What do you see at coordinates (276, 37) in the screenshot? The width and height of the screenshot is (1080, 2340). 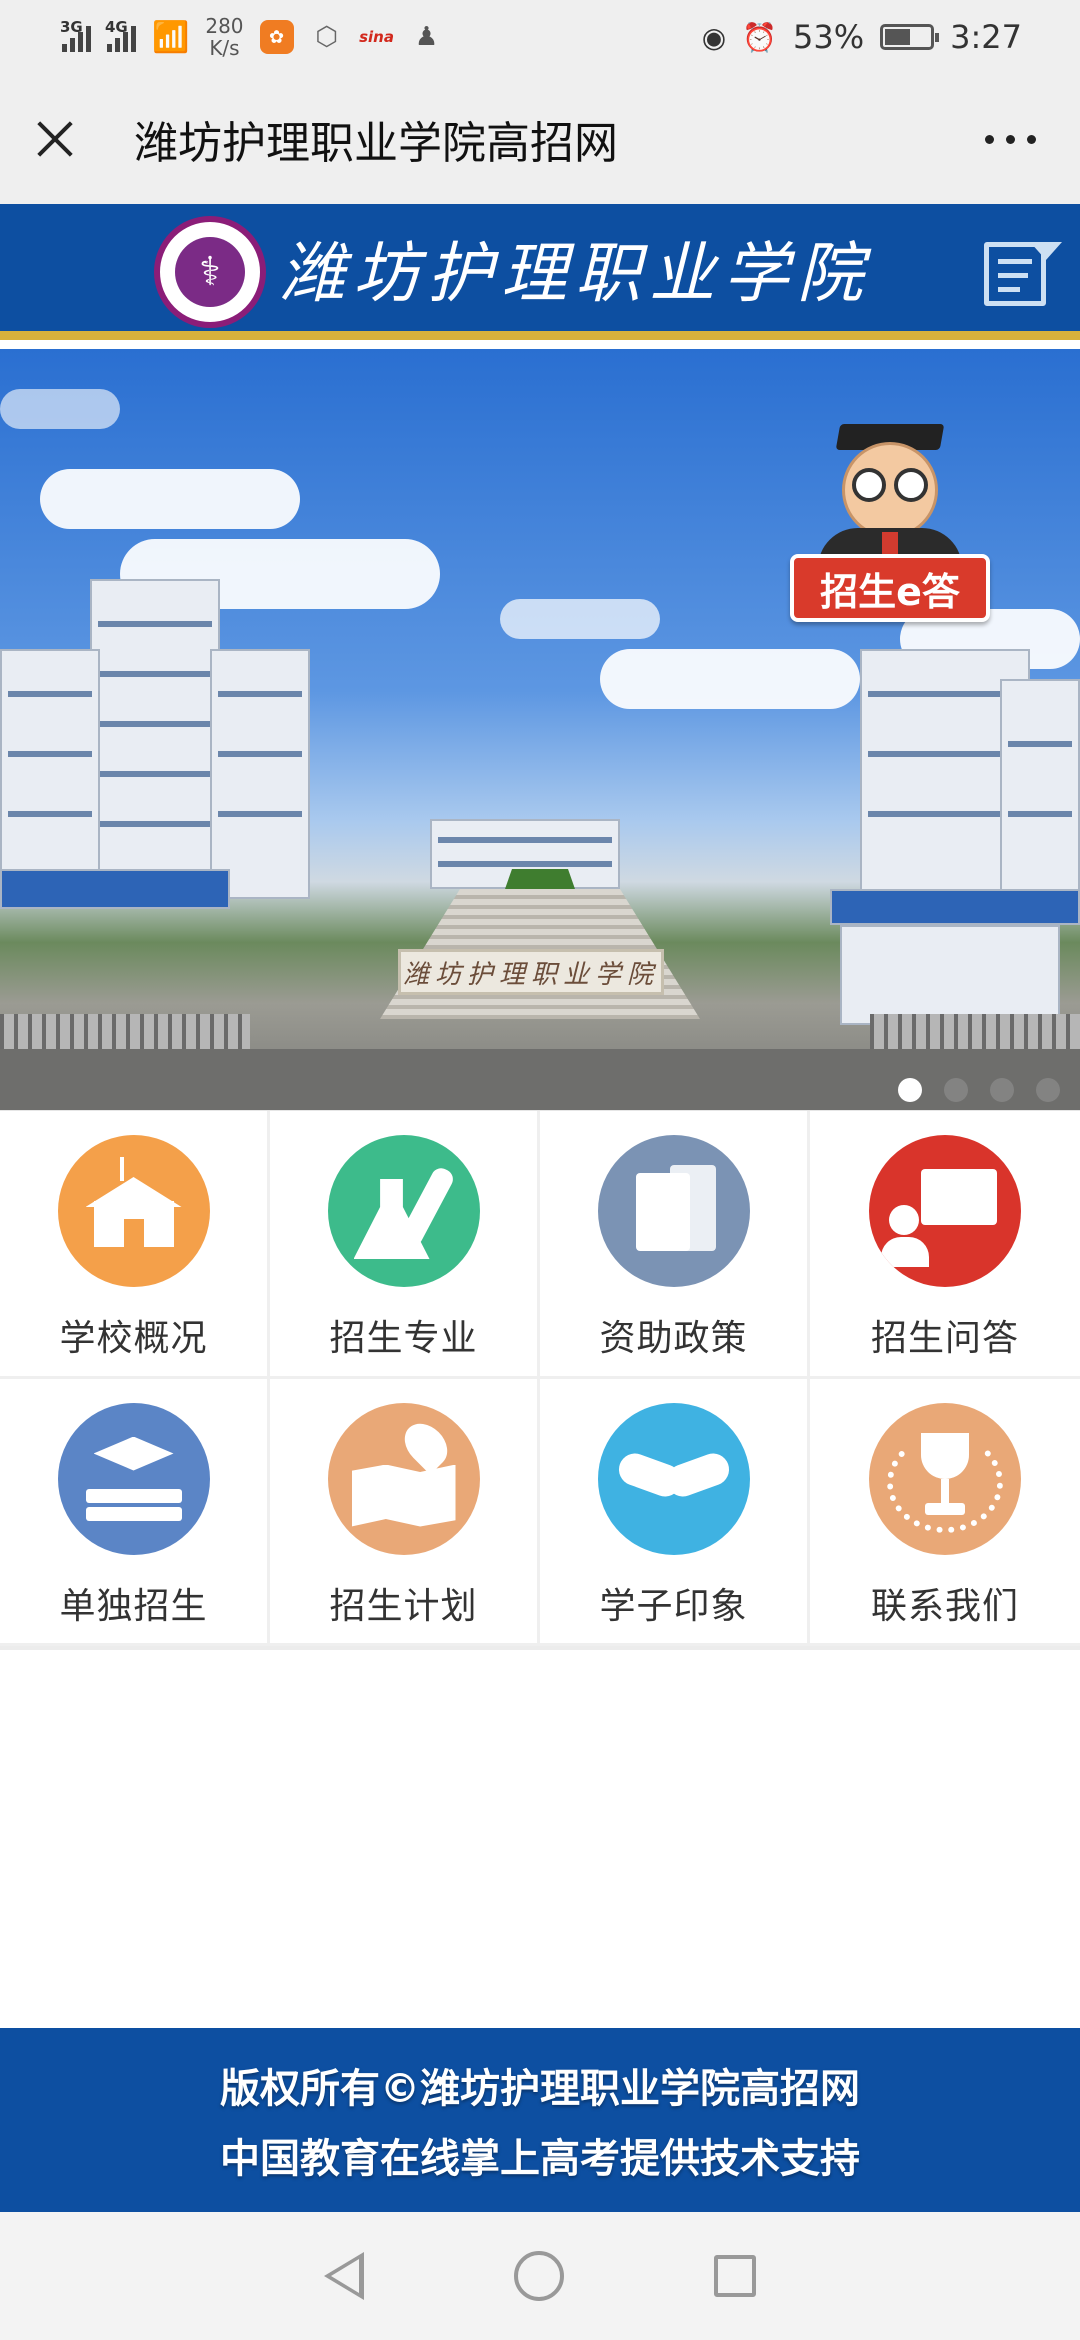 I see `uc-browser-icon: ✿` at bounding box center [276, 37].